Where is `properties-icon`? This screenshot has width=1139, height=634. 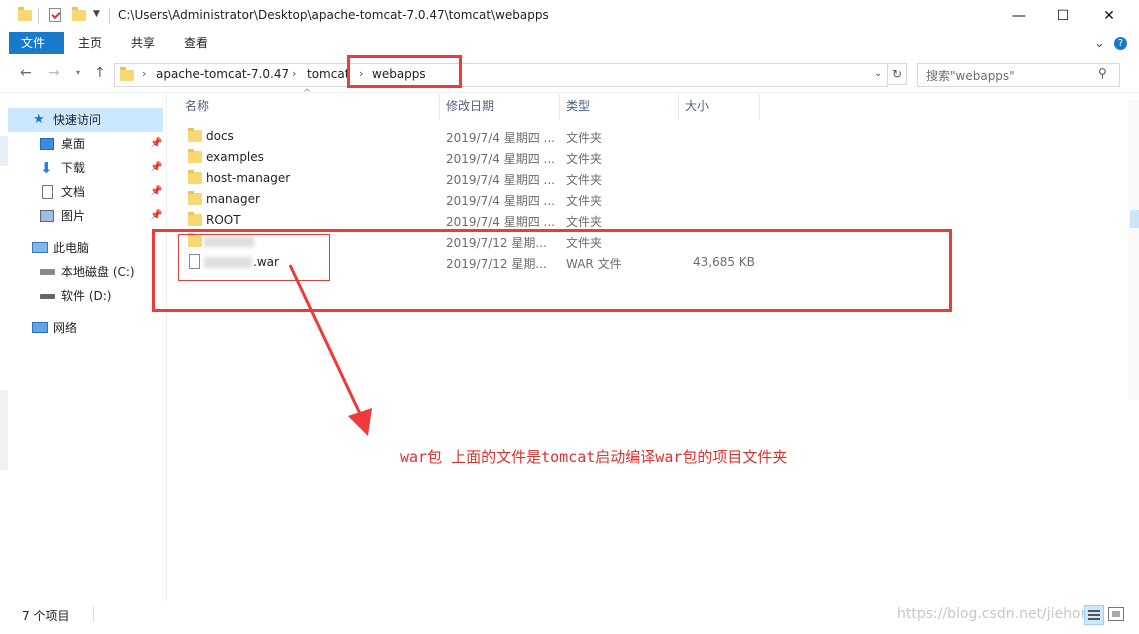 properties-icon is located at coordinates (55, 15).